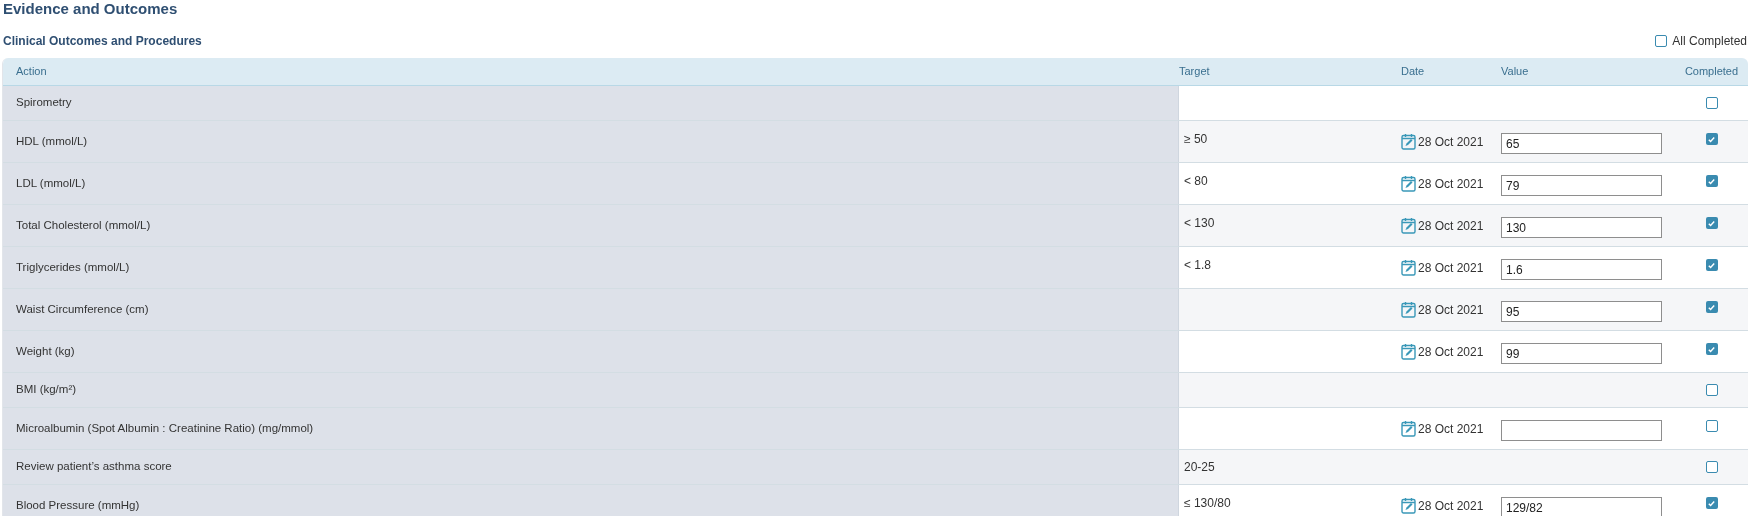 The height and width of the screenshot is (516, 1750). I want to click on value-input: 95, so click(1581, 311).